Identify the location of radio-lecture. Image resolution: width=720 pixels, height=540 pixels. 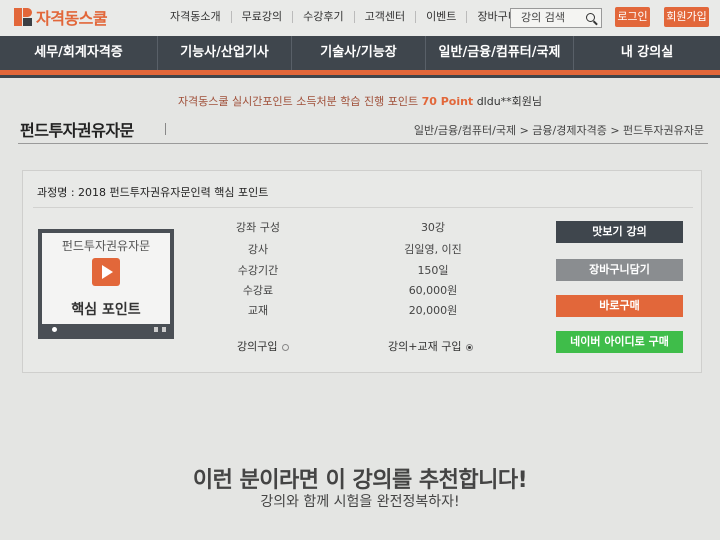
(286, 347).